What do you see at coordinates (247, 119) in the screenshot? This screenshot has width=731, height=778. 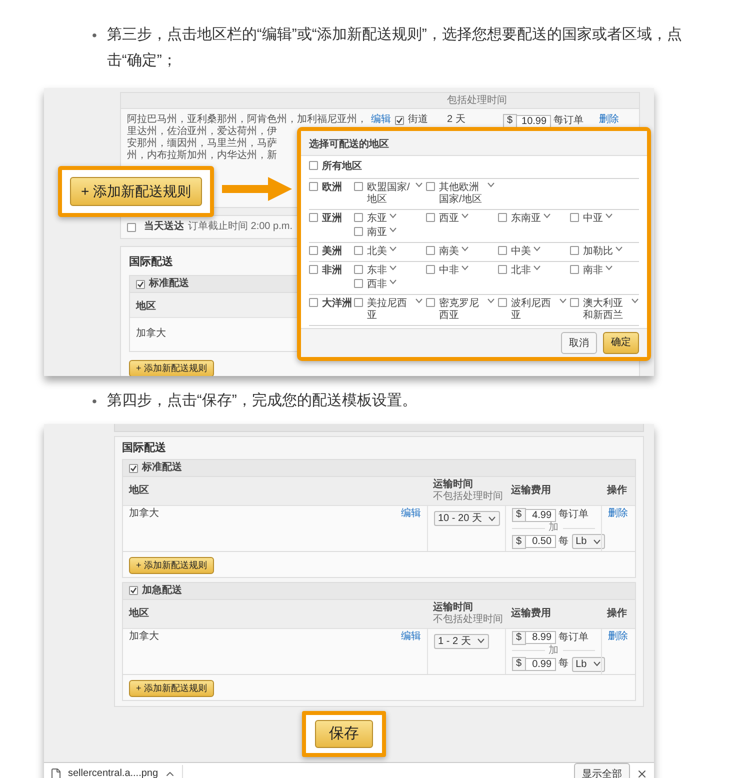 I see `region-list-line: 阿拉巴马州，亚利桑那州，阿肯色州，加利福尼亚州，` at bounding box center [247, 119].